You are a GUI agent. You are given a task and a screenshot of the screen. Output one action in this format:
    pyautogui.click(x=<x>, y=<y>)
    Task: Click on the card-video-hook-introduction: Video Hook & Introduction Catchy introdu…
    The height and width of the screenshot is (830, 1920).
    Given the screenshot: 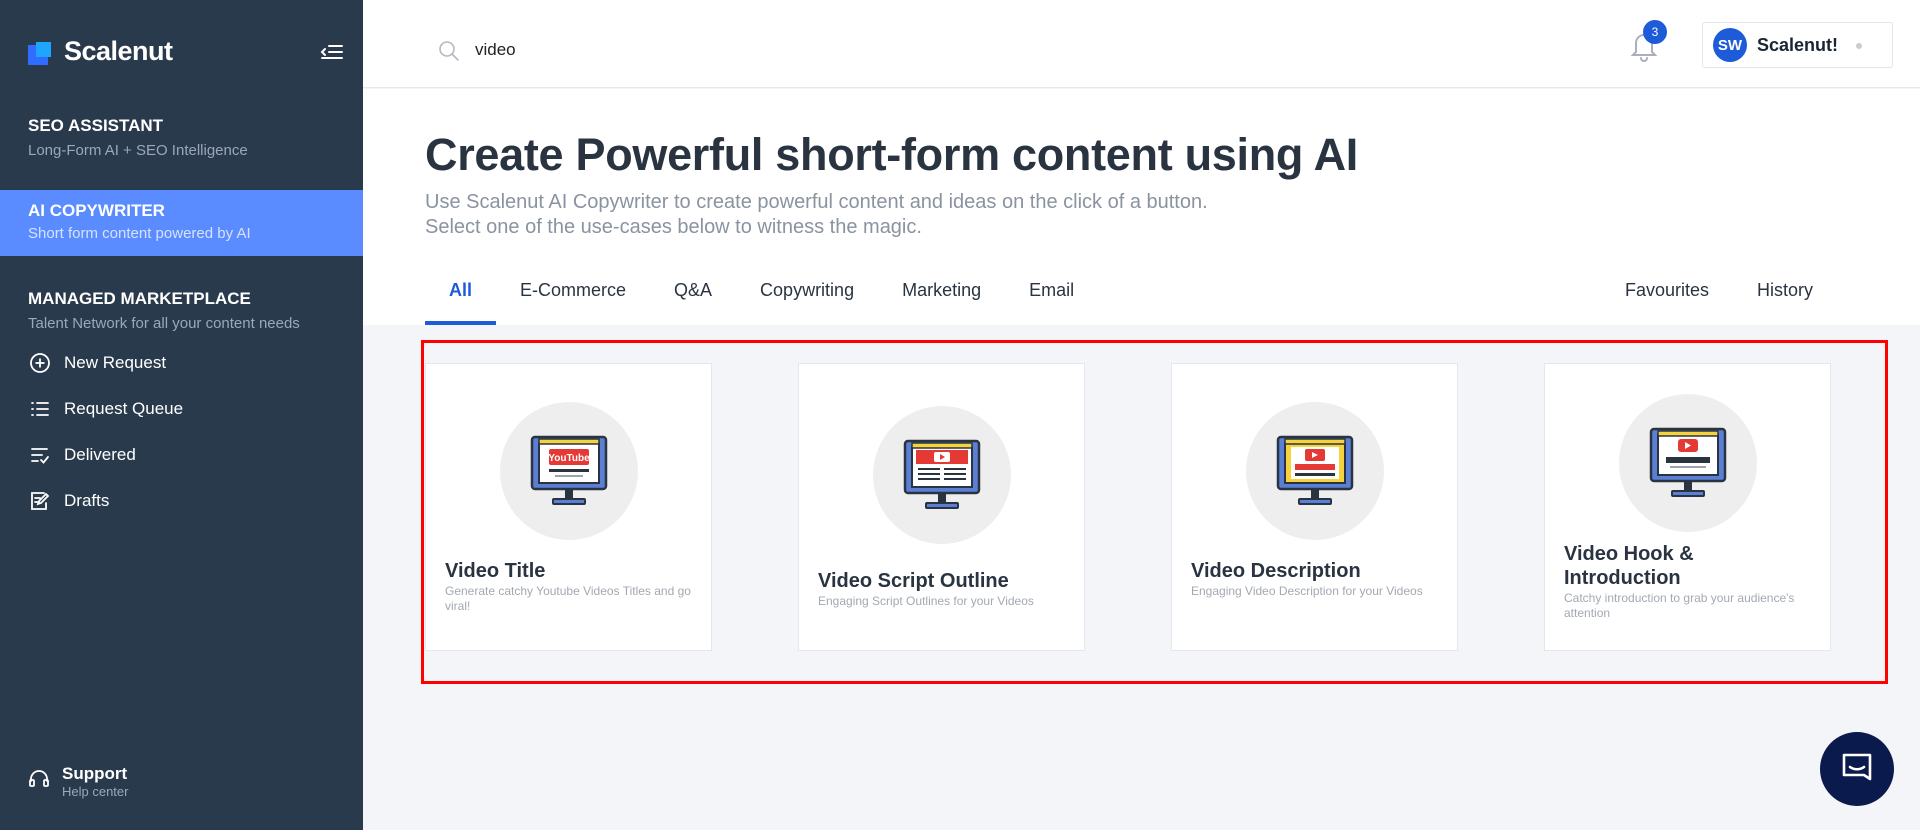 What is the action you would take?
    pyautogui.click(x=1687, y=507)
    